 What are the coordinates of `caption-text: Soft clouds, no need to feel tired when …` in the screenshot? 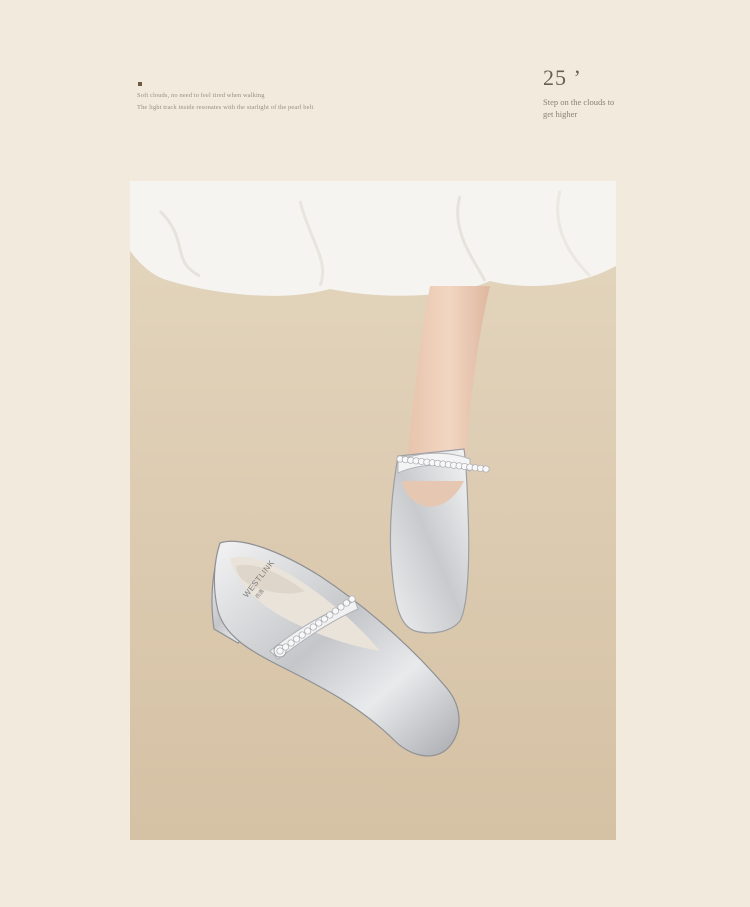 It's located at (257, 102).